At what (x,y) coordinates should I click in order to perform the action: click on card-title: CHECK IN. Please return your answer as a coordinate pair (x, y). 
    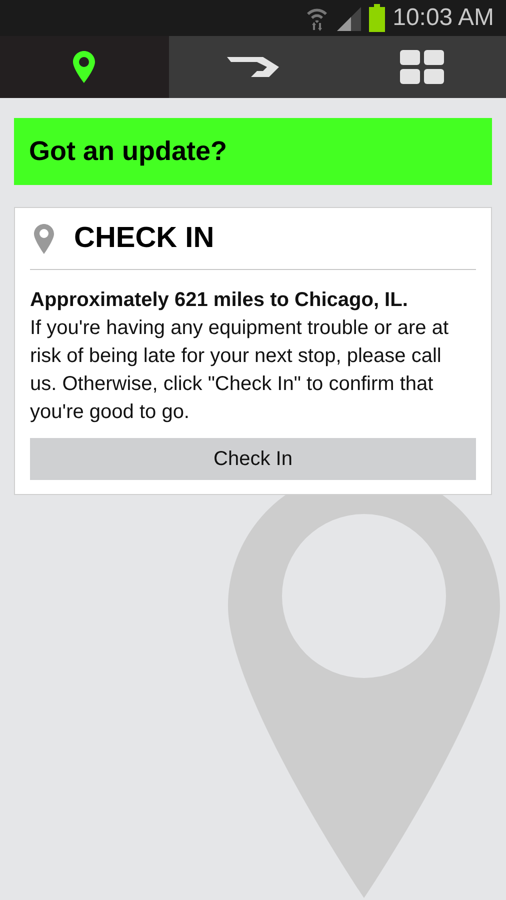
    Looking at the image, I should click on (144, 238).